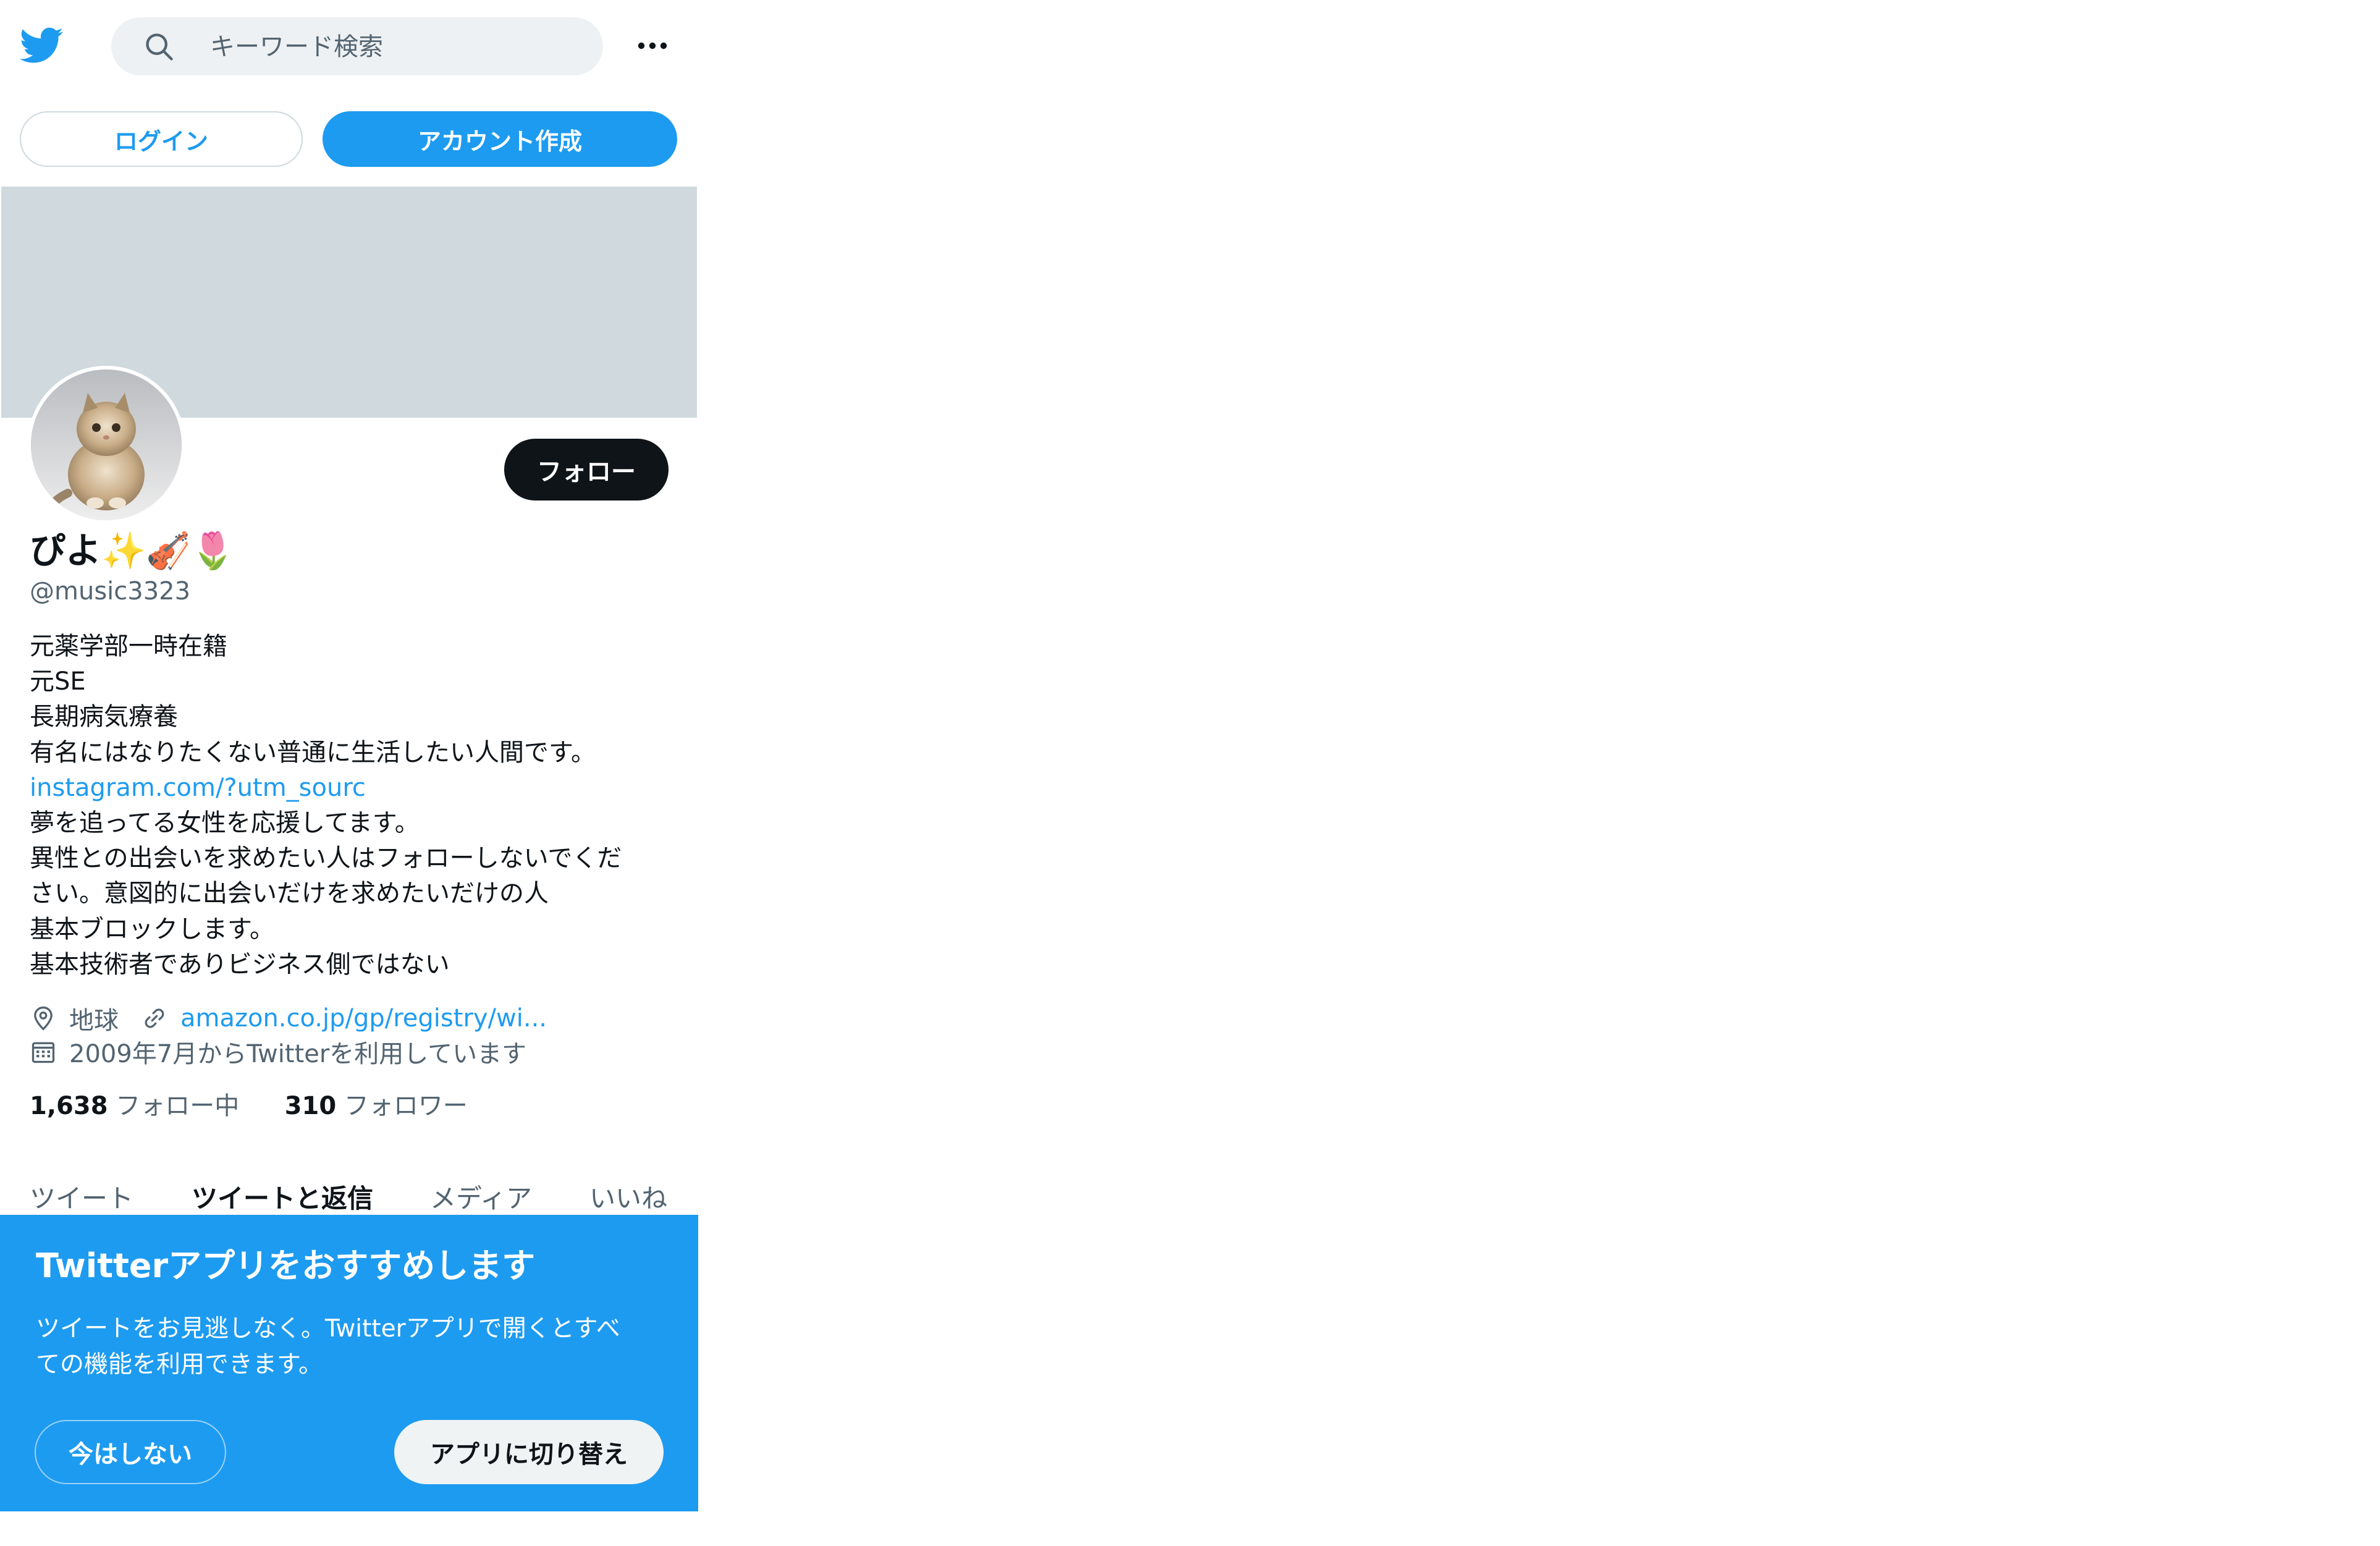 Image resolution: width=2380 pixels, height=1546 pixels. What do you see at coordinates (69, 1106) in the screenshot?
I see `following-count: 1,638` at bounding box center [69, 1106].